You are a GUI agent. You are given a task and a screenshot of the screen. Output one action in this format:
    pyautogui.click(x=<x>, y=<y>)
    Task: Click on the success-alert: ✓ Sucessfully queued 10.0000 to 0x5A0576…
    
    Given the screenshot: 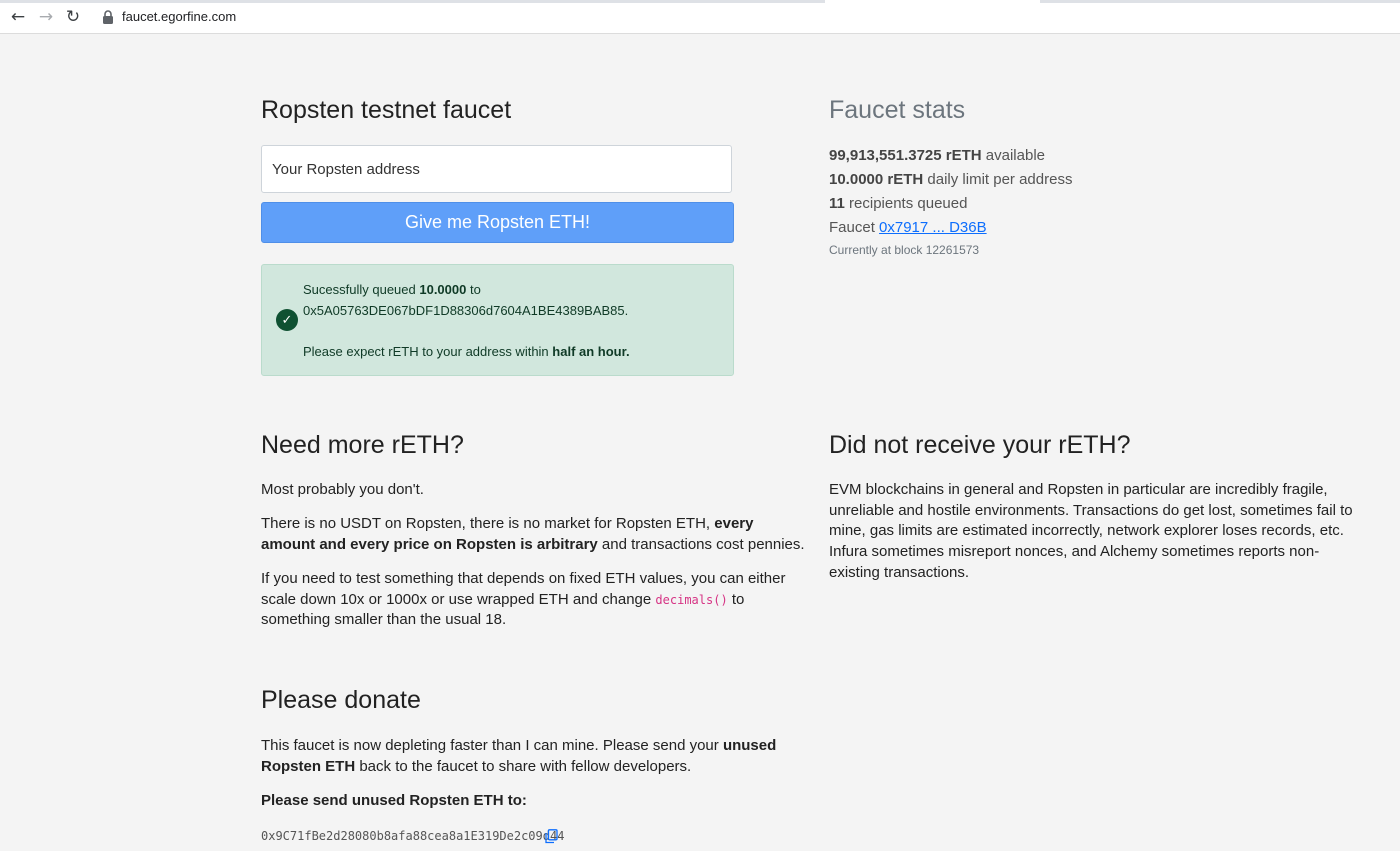 What is the action you would take?
    pyautogui.click(x=497, y=320)
    